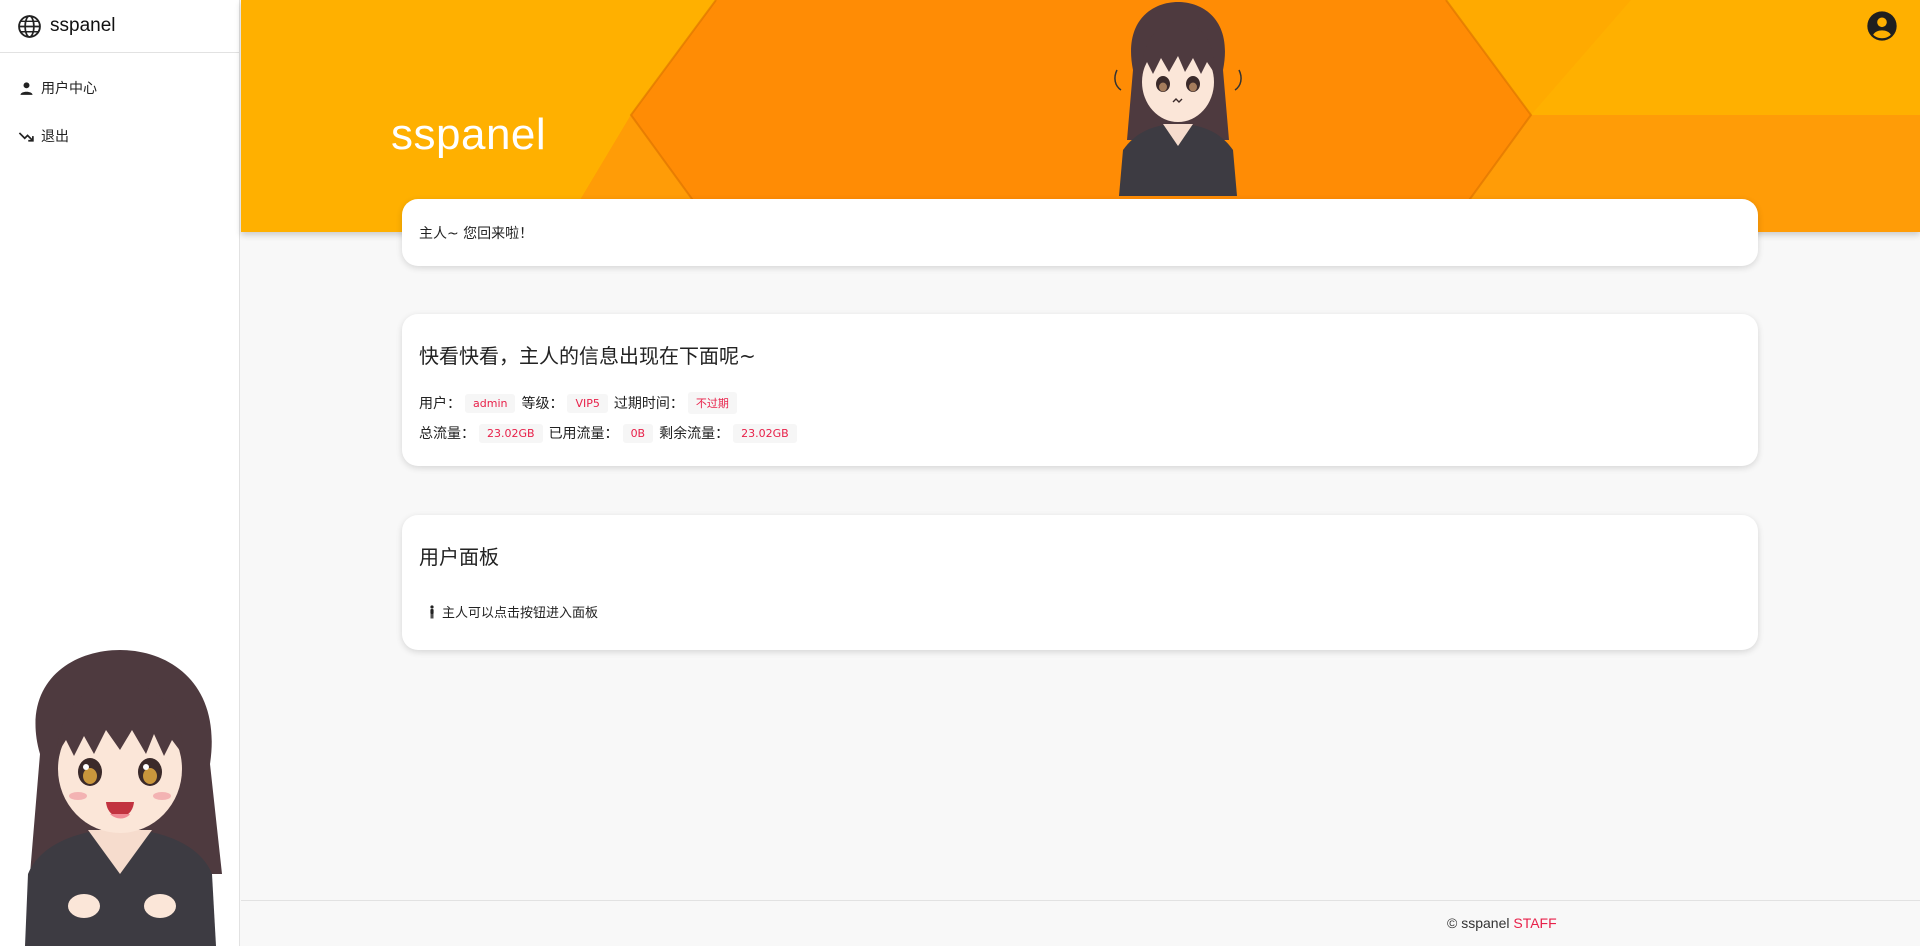  Describe the element at coordinates (1534, 923) in the screenshot. I see `staff-link: STAFF` at that location.